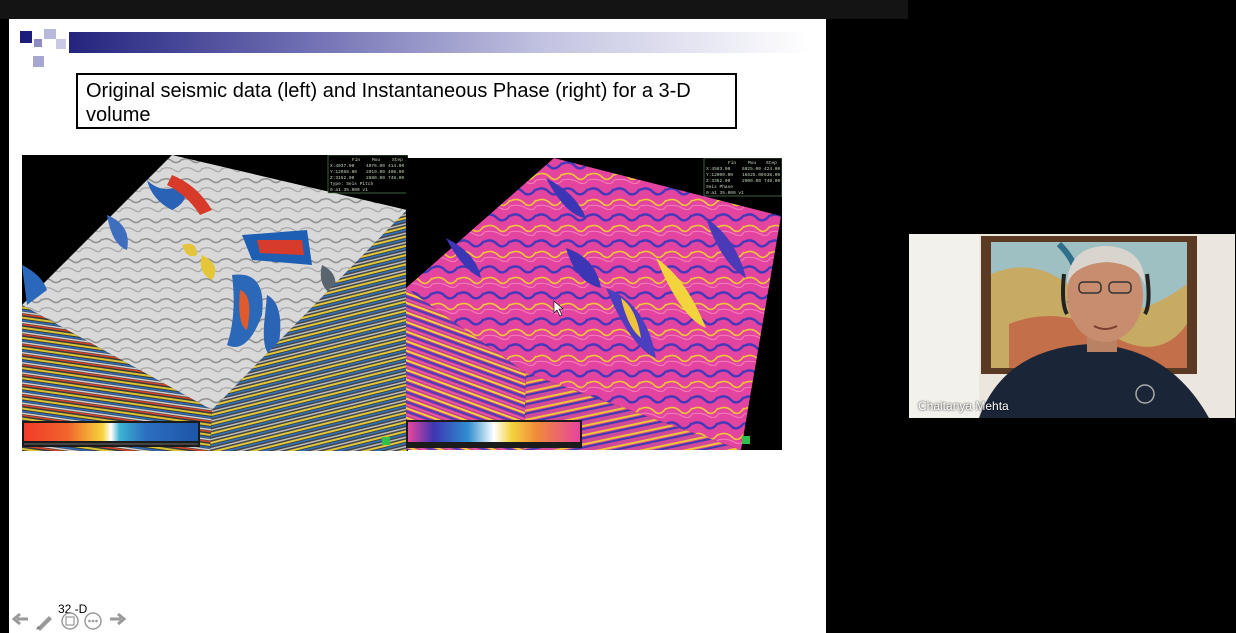 This screenshot has height=633, width=1236. What do you see at coordinates (352, 184) in the screenshot?
I see `left-header-row: Type: Seis Pitch` at bounding box center [352, 184].